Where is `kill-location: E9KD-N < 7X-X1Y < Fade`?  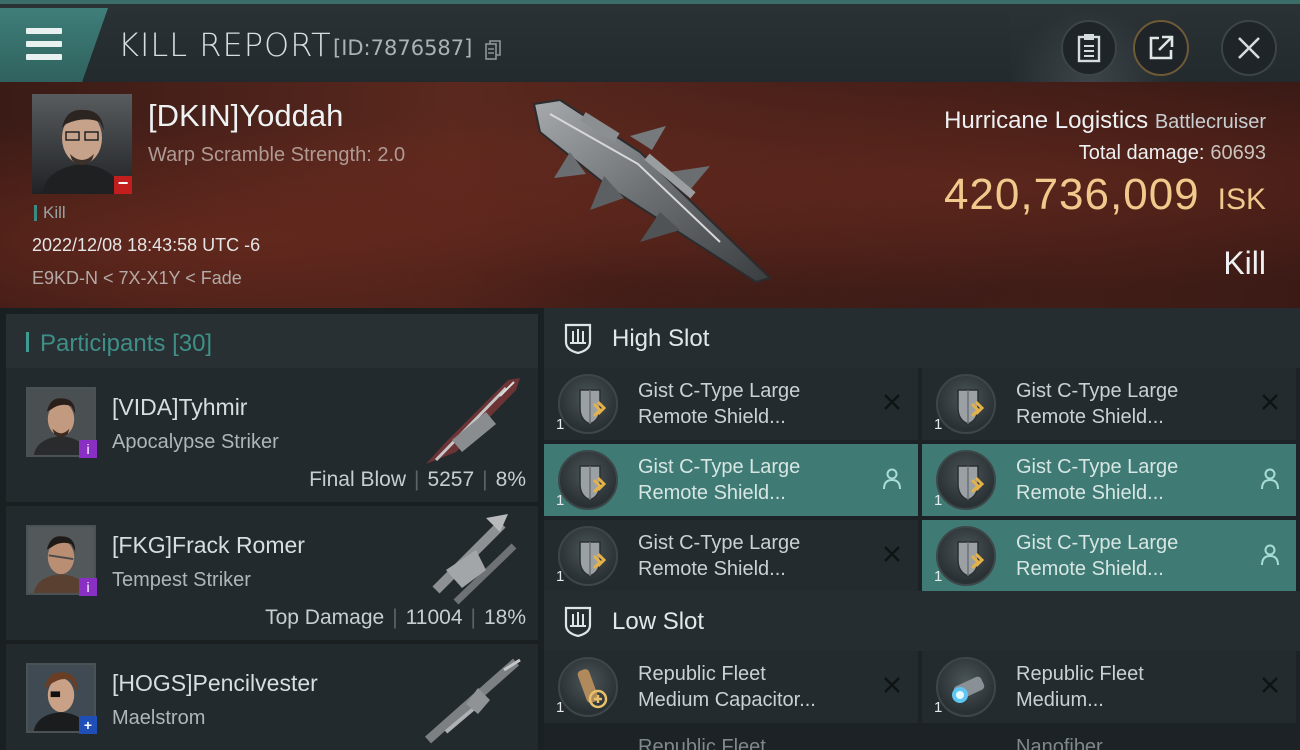 kill-location: E9KD-N < 7X-X1Y < Fade is located at coordinates (137, 278).